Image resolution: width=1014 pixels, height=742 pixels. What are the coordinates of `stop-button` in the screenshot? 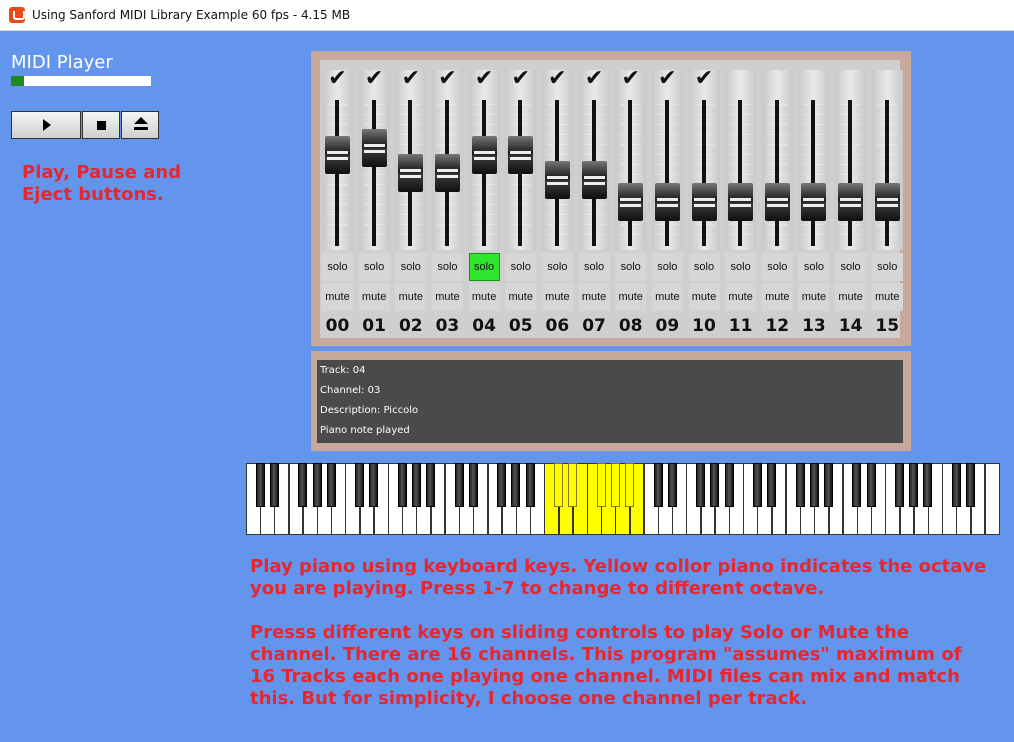 It's located at (101, 125).